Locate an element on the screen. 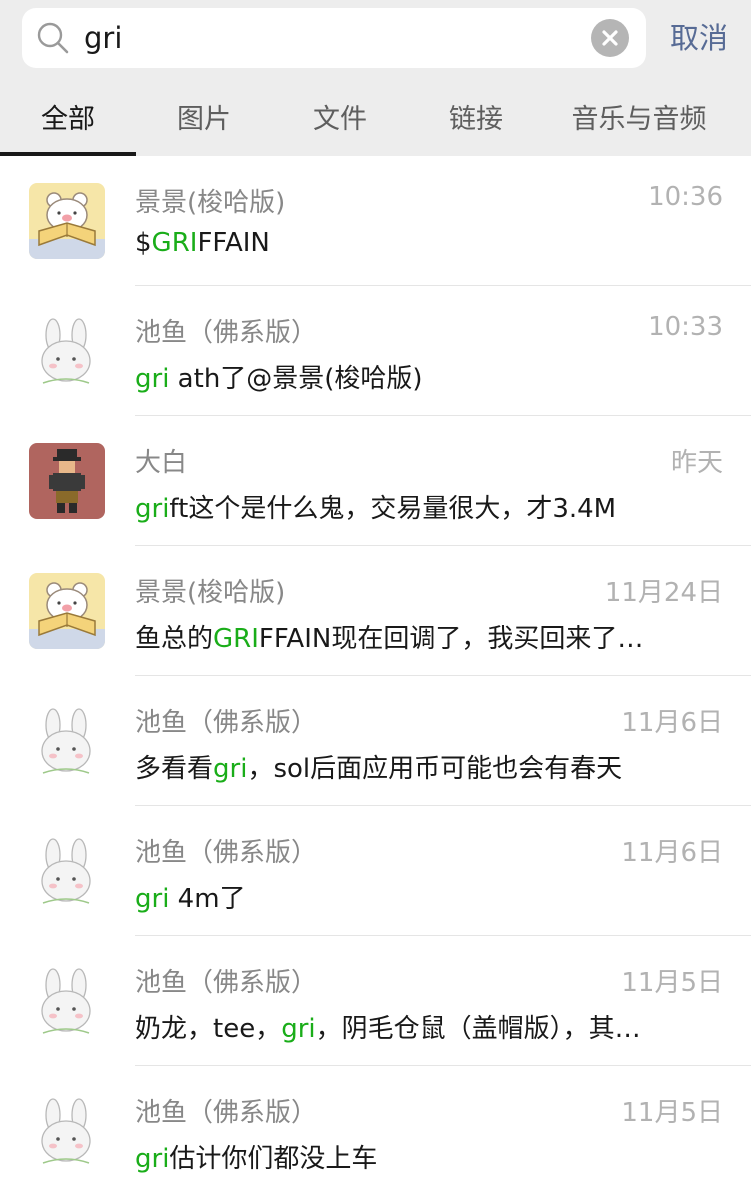 The image size is (751, 1200). message-time: 10:36 is located at coordinates (685, 197).